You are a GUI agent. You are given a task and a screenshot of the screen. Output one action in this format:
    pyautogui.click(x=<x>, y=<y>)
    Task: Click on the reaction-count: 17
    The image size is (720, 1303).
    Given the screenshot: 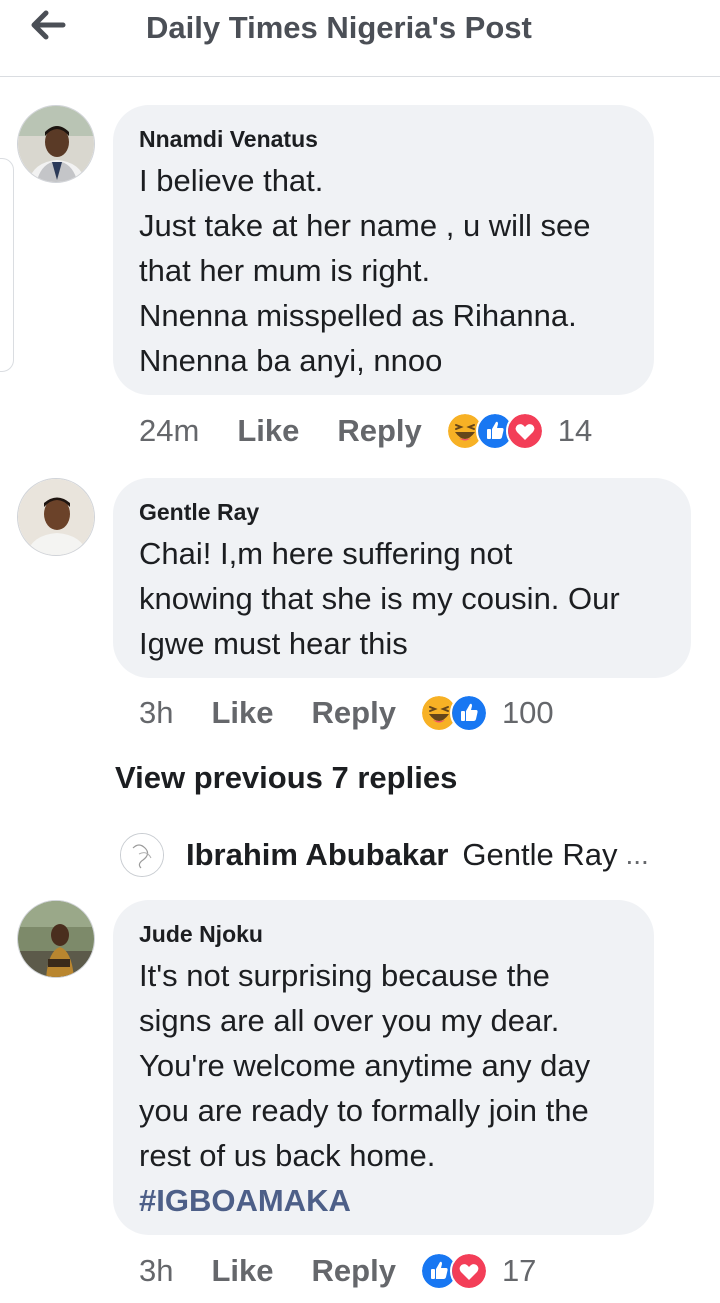 What is the action you would take?
    pyautogui.click(x=519, y=1270)
    